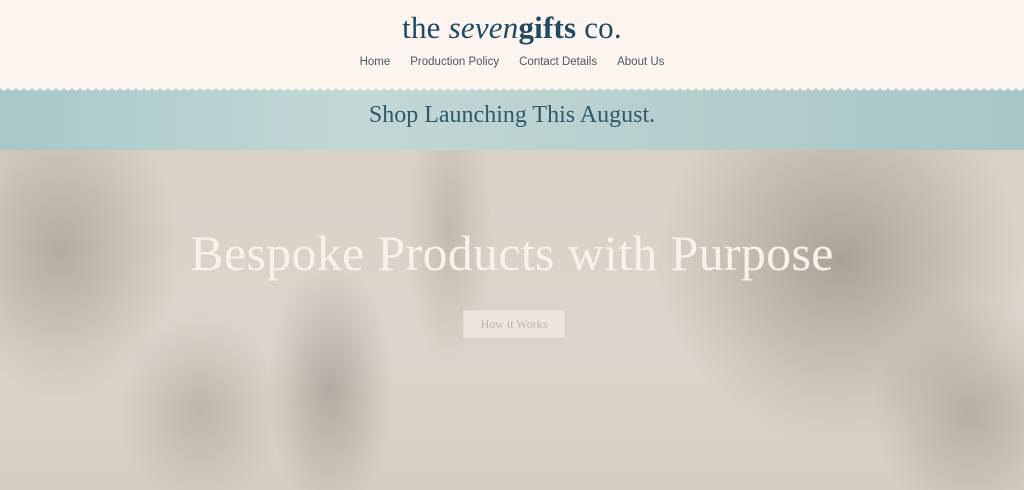 Image resolution: width=1024 pixels, height=490 pixels. I want to click on nav-item-production-policy: Production Policy, so click(454, 62).